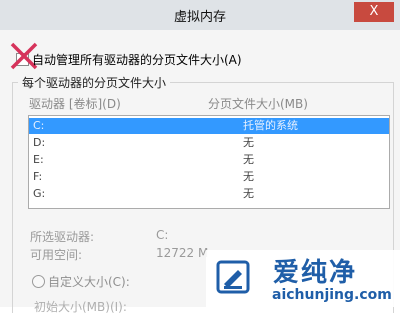 This screenshot has width=400, height=315. I want to click on drive-row: D: 无, so click(209, 143).